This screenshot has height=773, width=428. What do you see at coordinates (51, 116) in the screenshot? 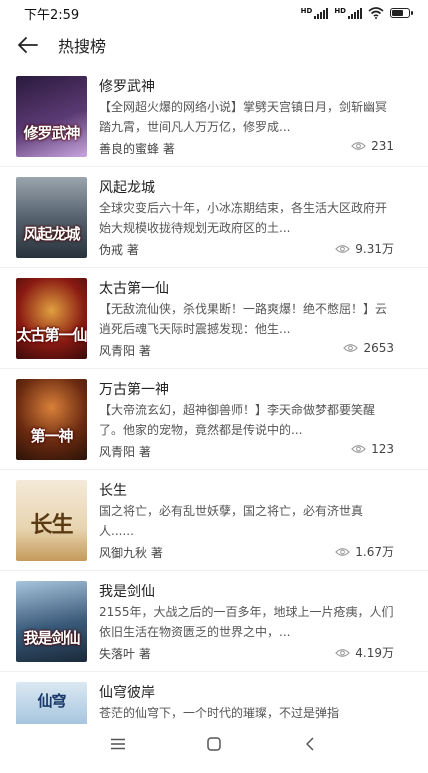
I see `book-cover: 修罗武神` at bounding box center [51, 116].